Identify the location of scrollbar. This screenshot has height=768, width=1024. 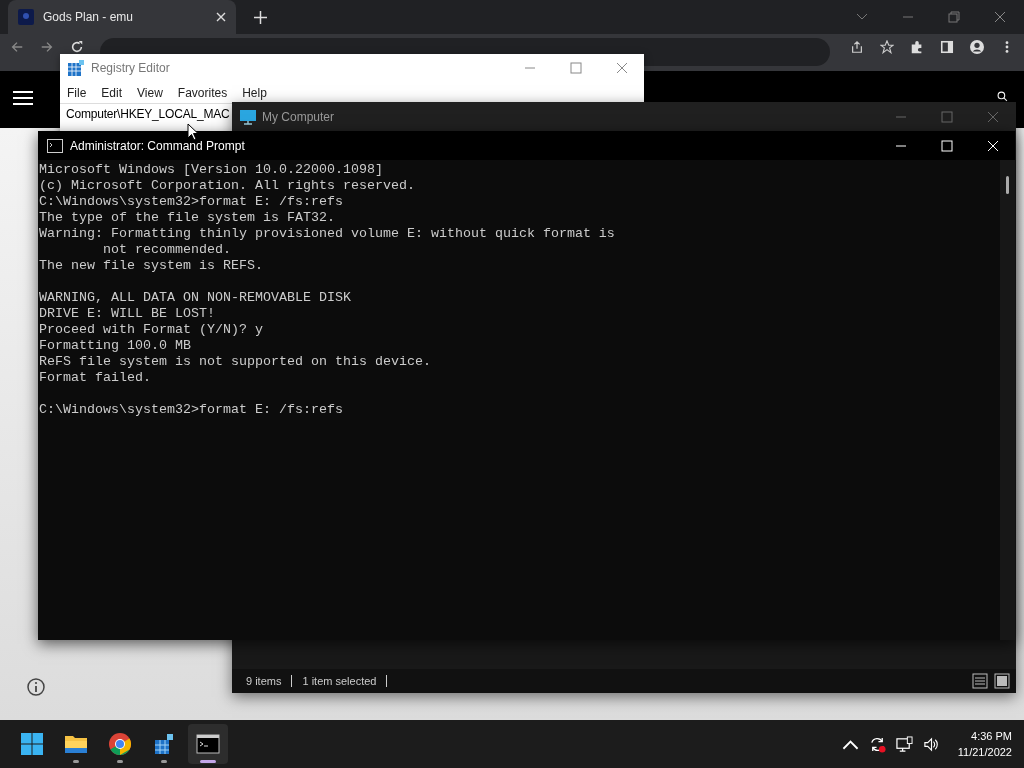
(1007, 400).